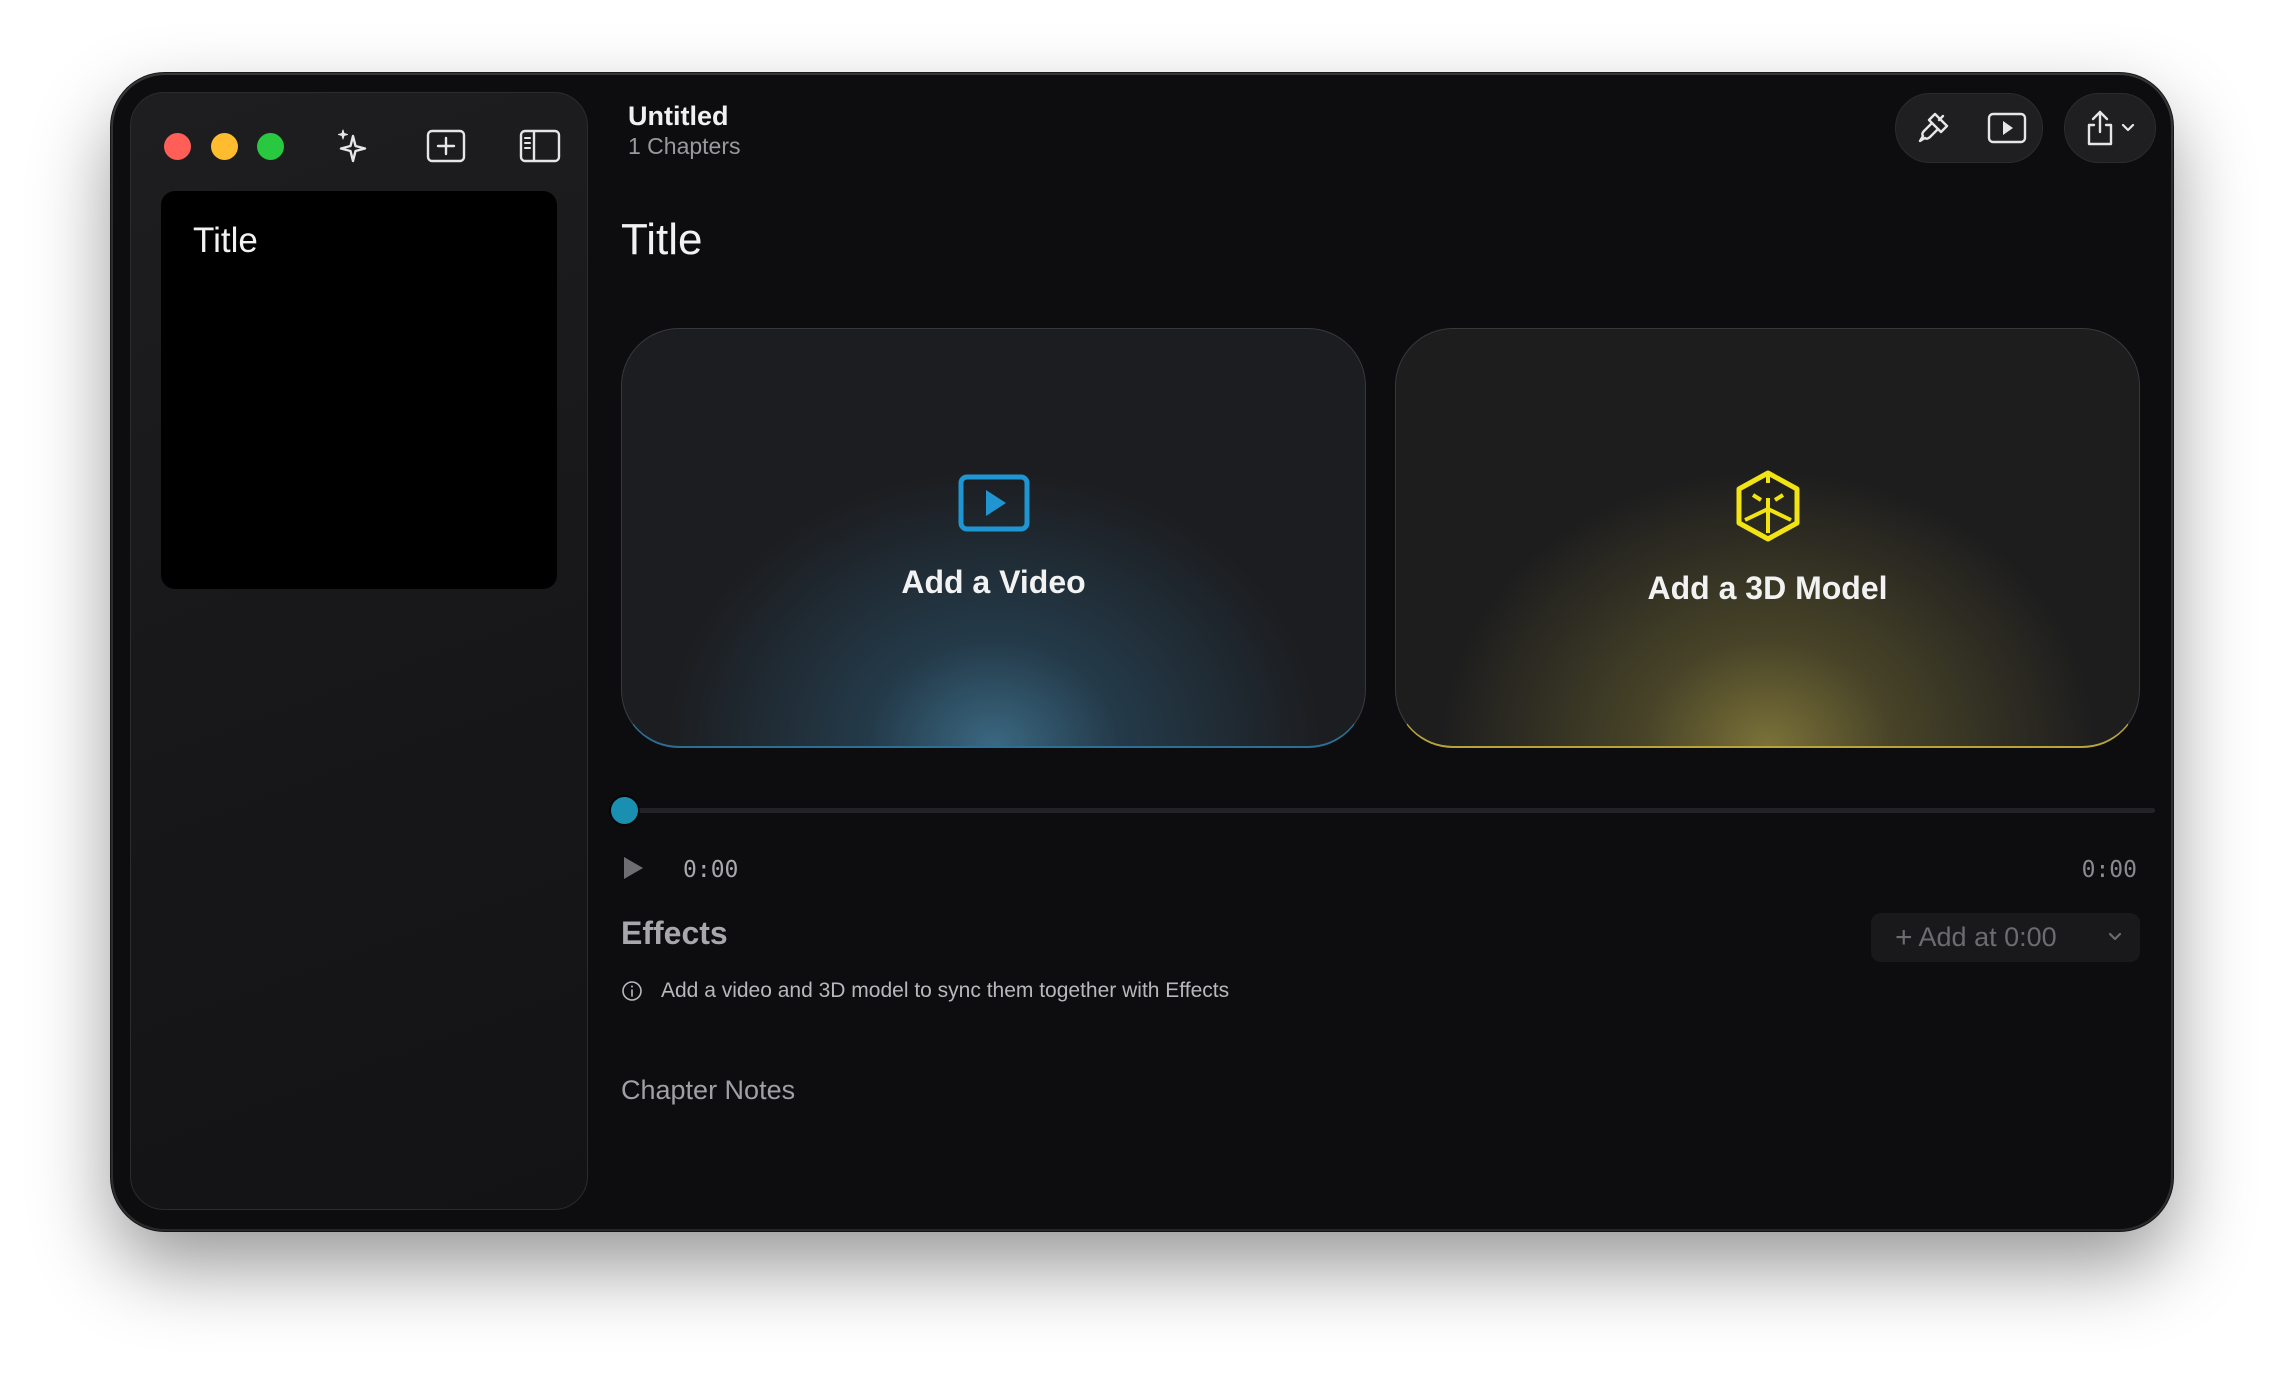 This screenshot has height=1376, width=2284. I want to click on minimize-window-button, so click(224, 146).